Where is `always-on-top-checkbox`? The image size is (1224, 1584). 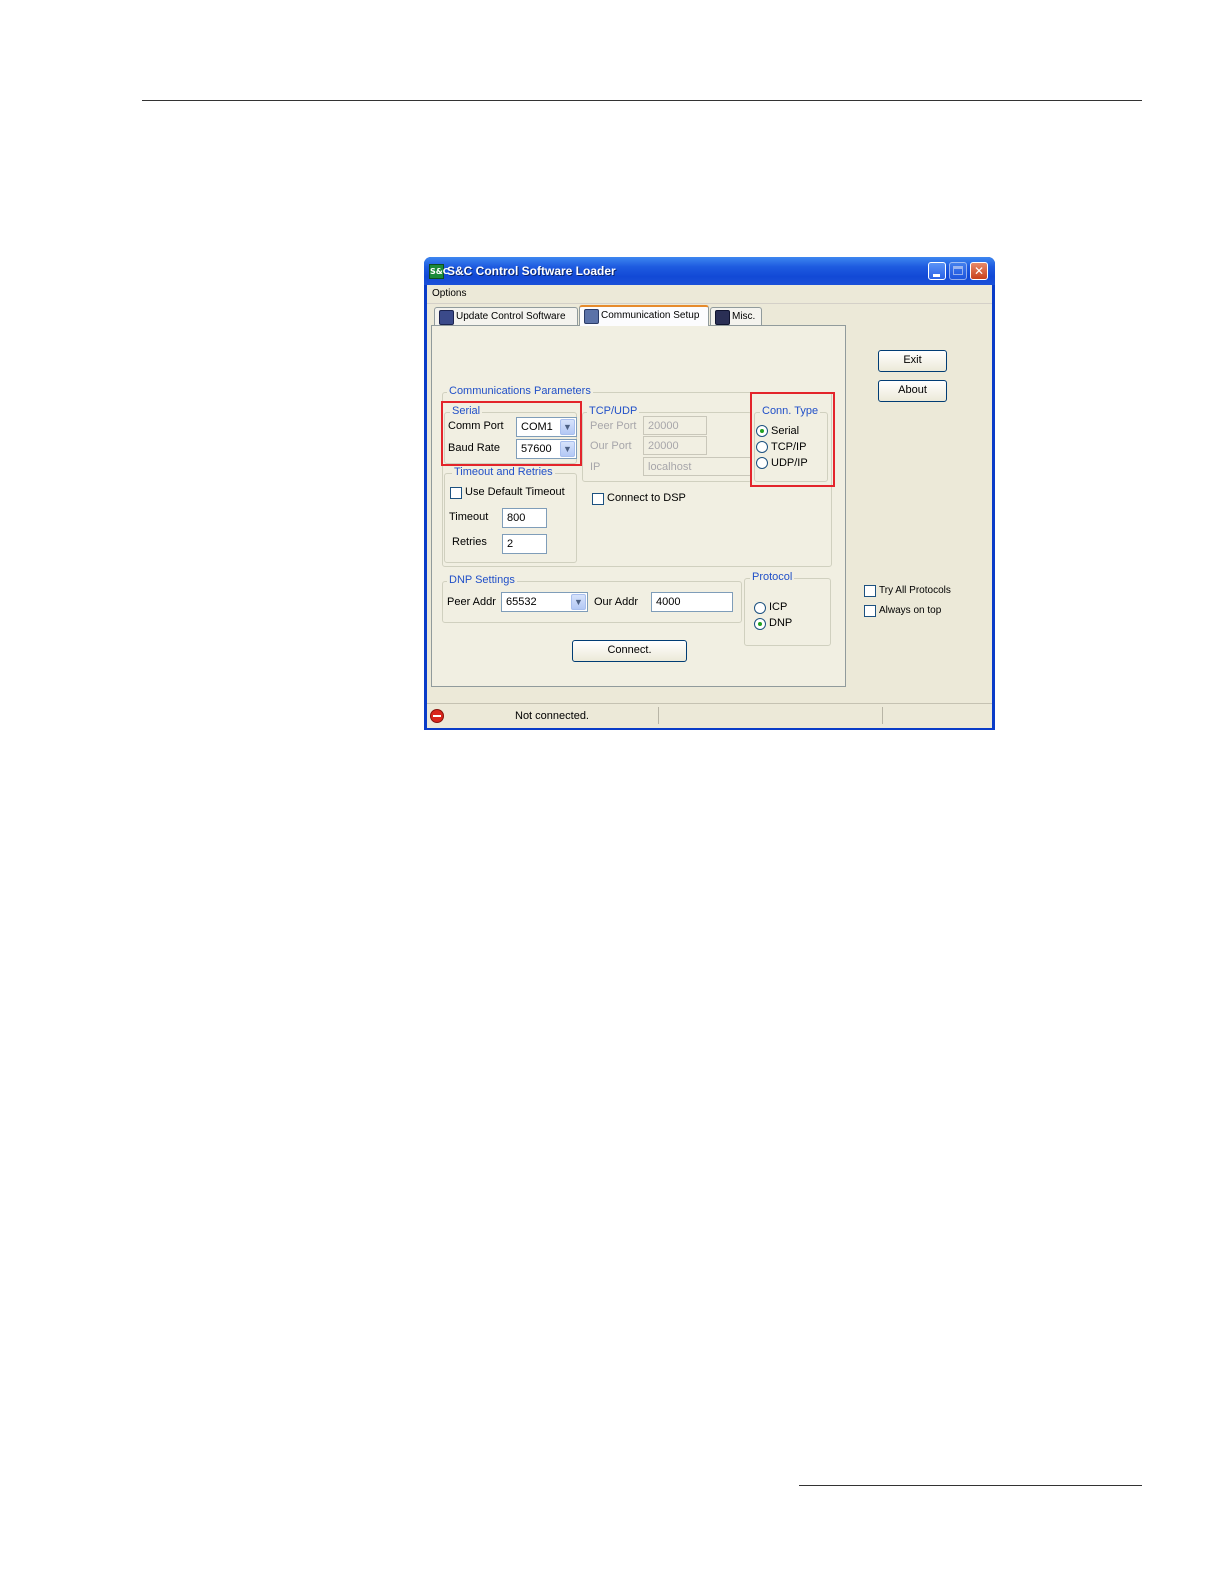
always-on-top-checkbox is located at coordinates (870, 611).